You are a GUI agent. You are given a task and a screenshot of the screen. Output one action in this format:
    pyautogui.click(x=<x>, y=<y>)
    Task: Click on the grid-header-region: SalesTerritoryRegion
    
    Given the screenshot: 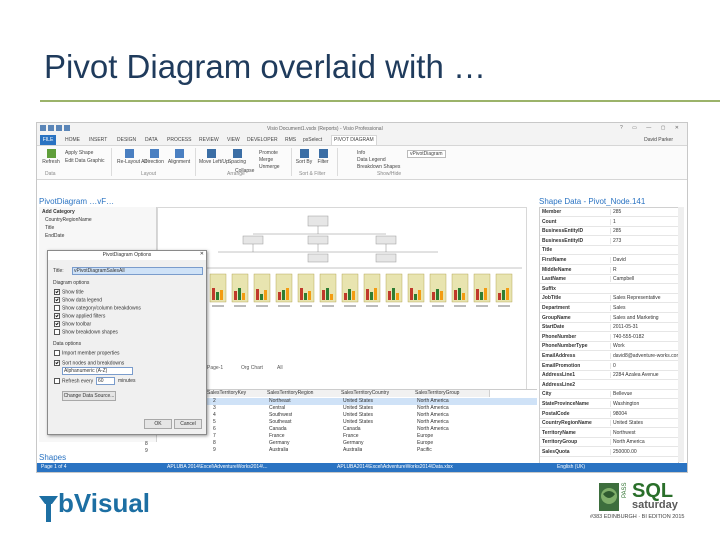 What is the action you would take?
    pyautogui.click(x=304, y=393)
    